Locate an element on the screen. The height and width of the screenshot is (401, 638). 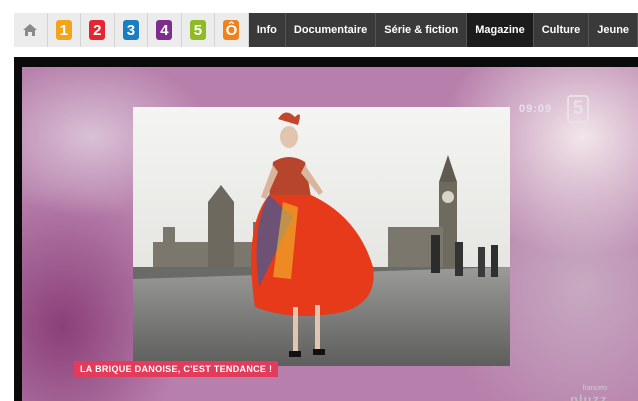
channel-logo: 4 is located at coordinates (164, 30).